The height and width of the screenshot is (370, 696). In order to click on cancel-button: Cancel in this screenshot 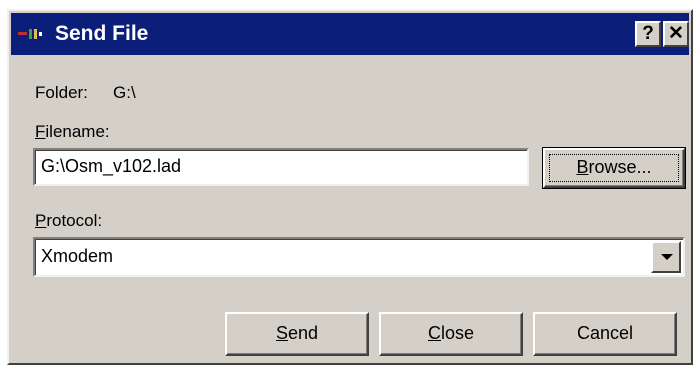, I will do `click(605, 334)`.